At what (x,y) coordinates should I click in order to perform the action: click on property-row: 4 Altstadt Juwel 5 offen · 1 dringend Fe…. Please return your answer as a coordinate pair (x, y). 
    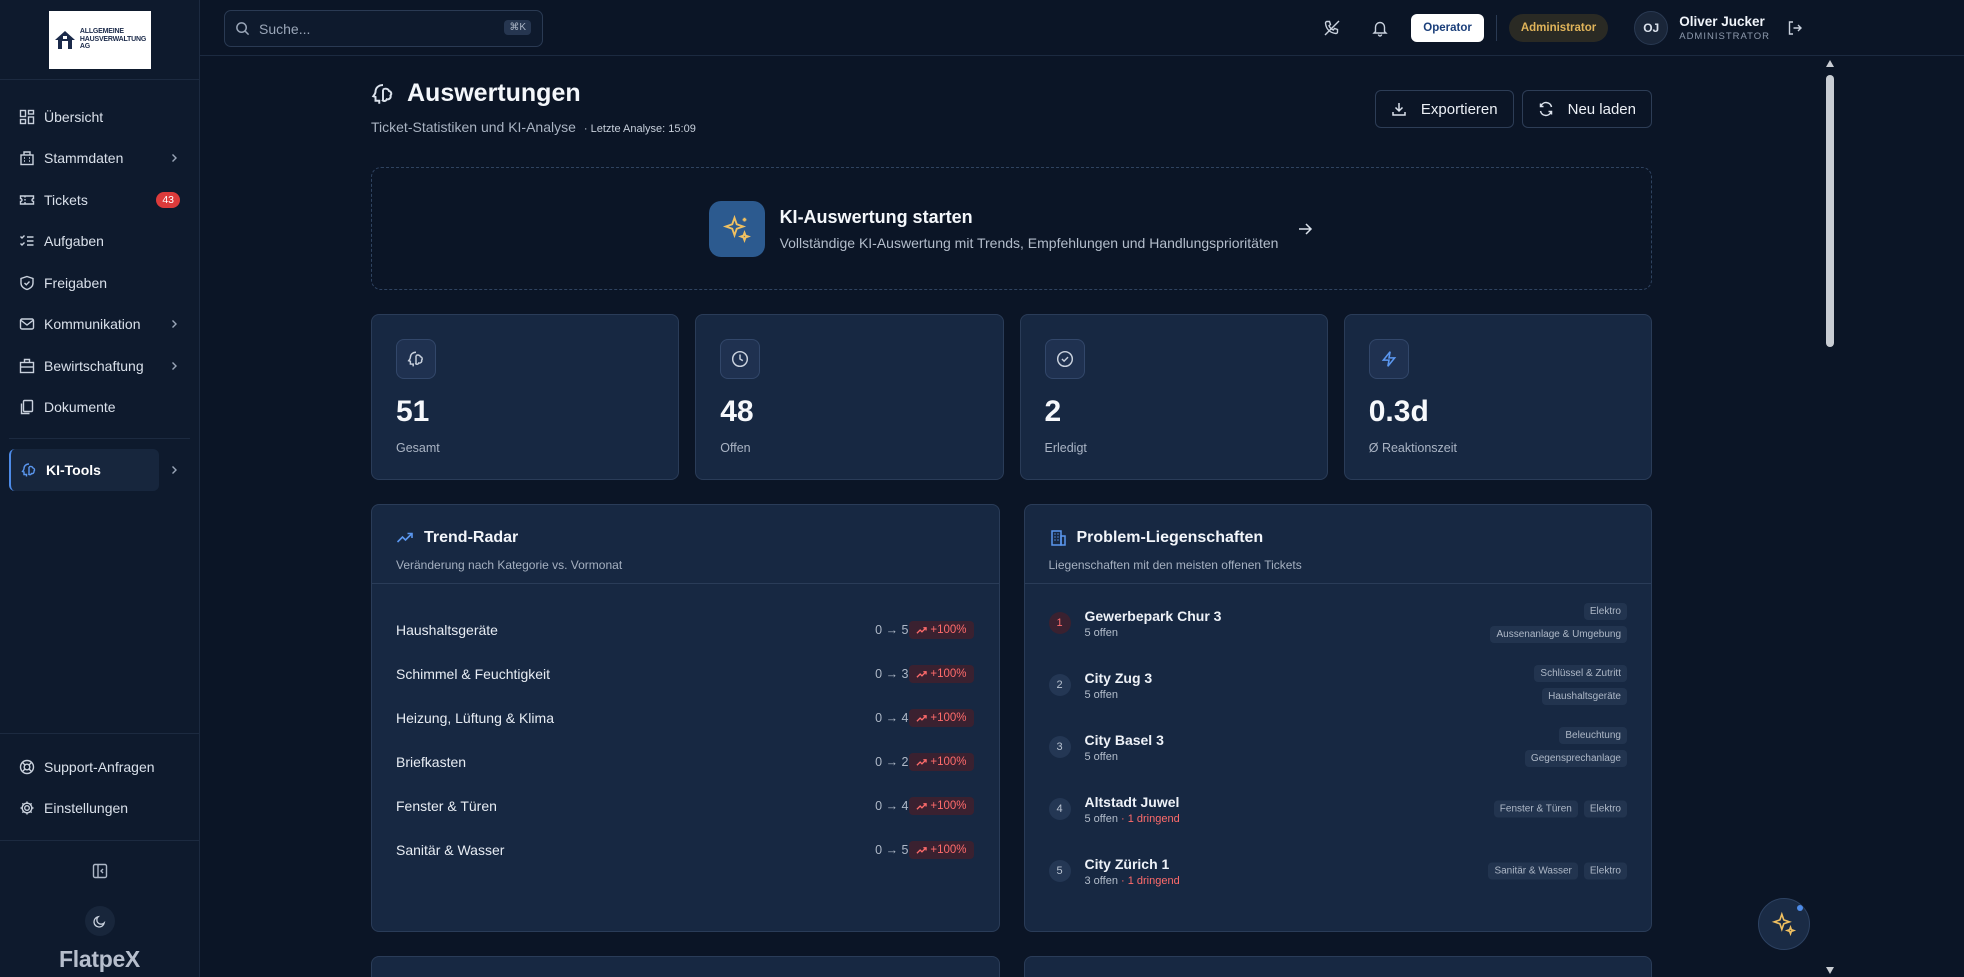
    Looking at the image, I should click on (1338, 809).